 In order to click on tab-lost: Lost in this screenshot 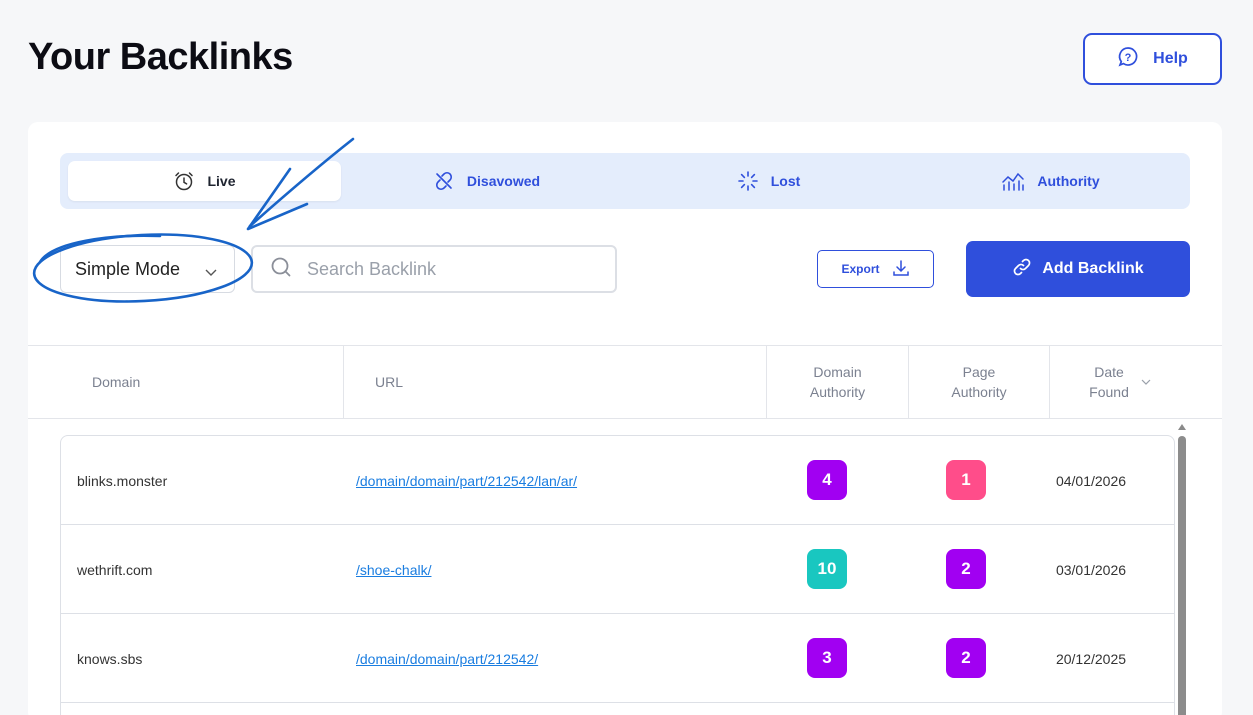, I will do `click(768, 181)`.